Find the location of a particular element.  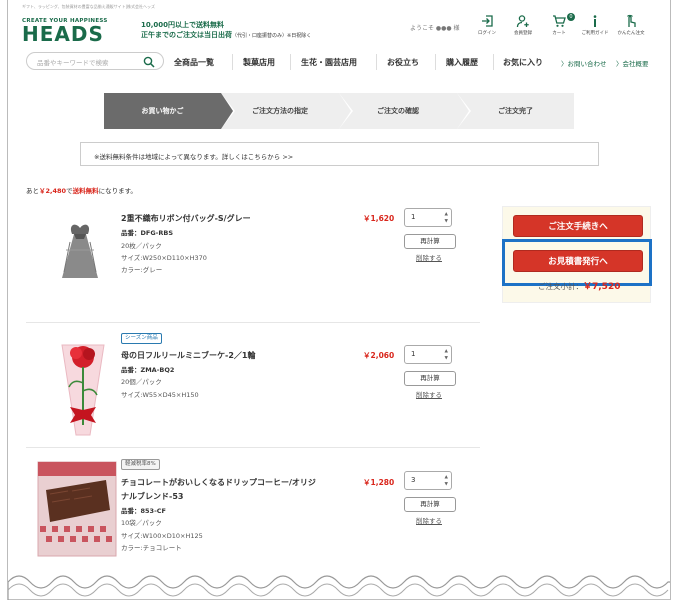

register-icon is located at coordinates (522, 21).